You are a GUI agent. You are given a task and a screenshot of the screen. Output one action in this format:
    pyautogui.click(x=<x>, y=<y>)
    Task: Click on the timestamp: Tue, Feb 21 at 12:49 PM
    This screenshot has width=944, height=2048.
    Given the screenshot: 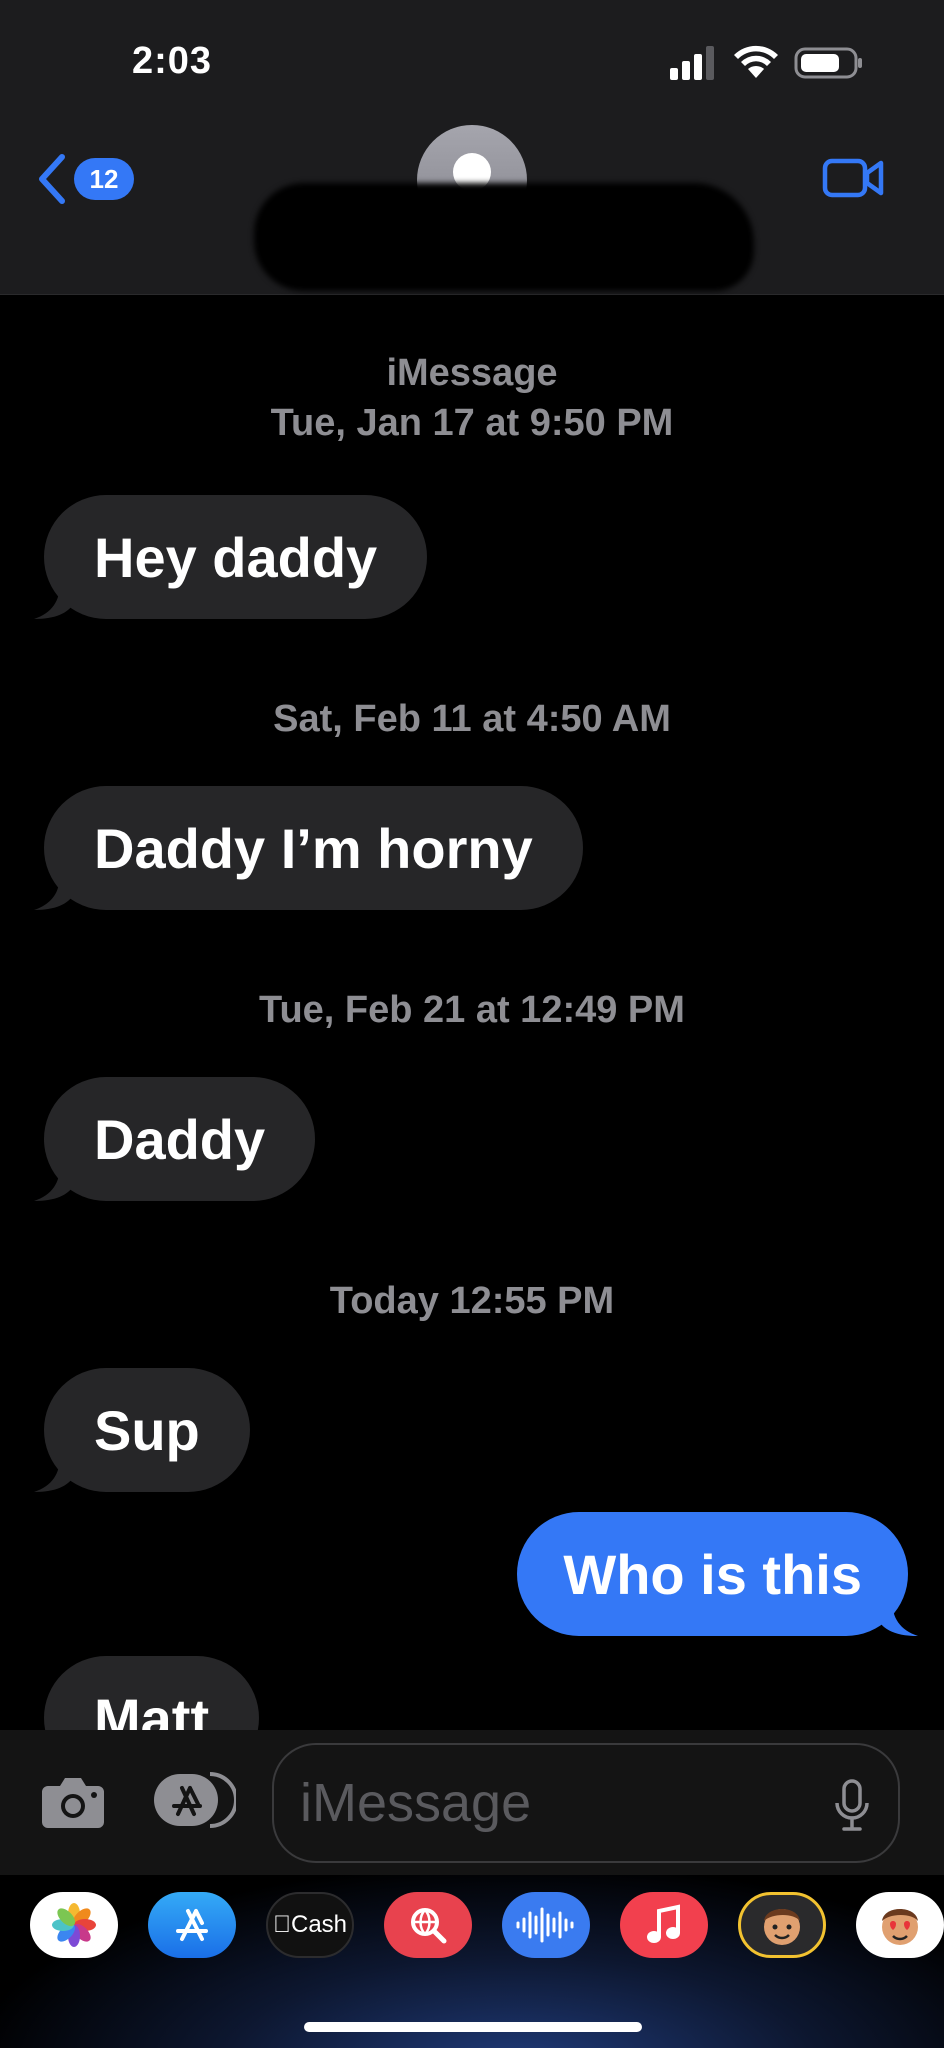 What is the action you would take?
    pyautogui.click(x=472, y=1010)
    